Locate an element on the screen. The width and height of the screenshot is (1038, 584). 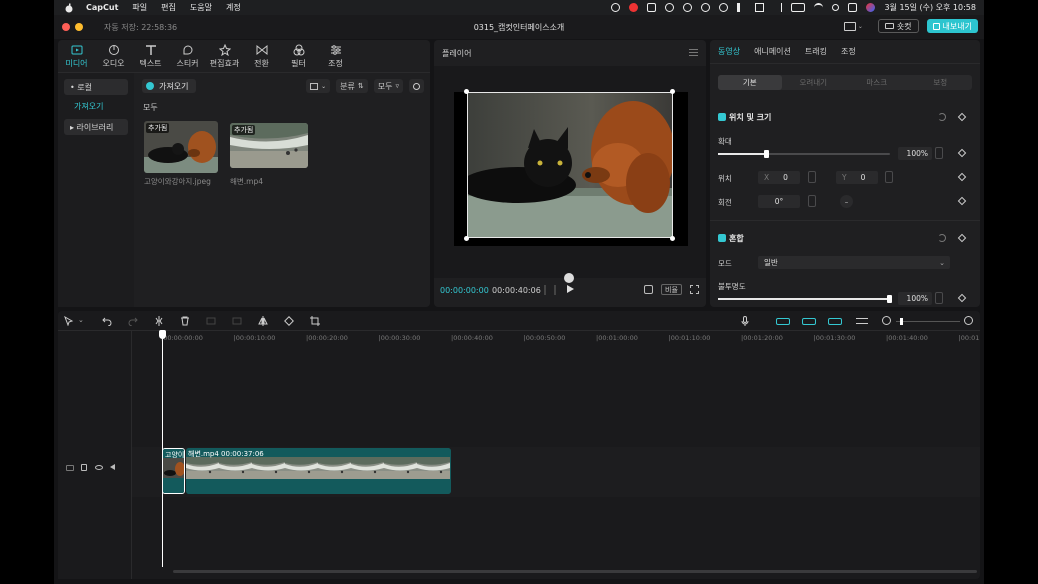
subtab-cutout: 오려내기 is located at coordinates (814, 82).